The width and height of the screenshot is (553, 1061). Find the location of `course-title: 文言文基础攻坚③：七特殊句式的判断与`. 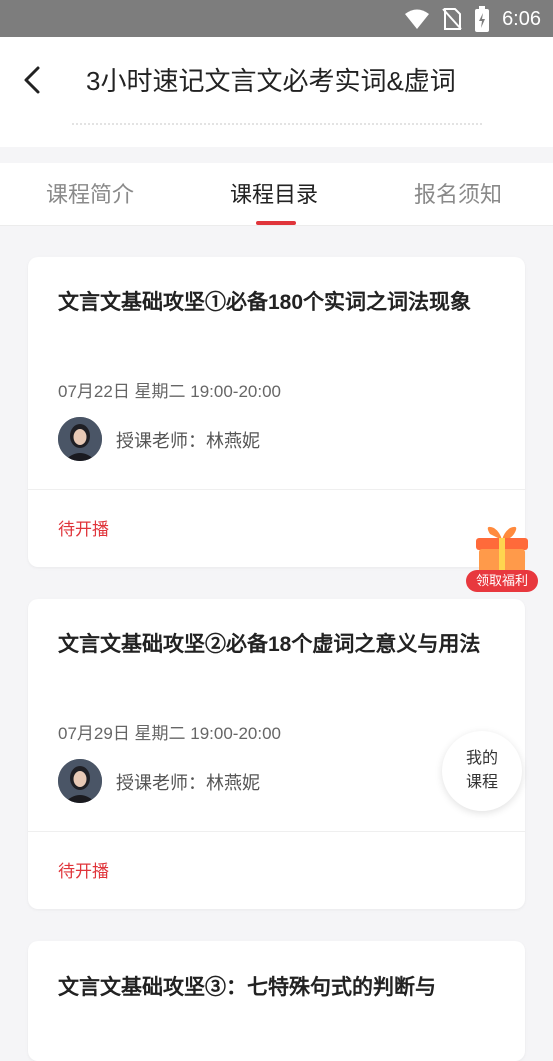

course-title: 文言文基础攻坚③：七特殊句式的判断与 is located at coordinates (247, 987).